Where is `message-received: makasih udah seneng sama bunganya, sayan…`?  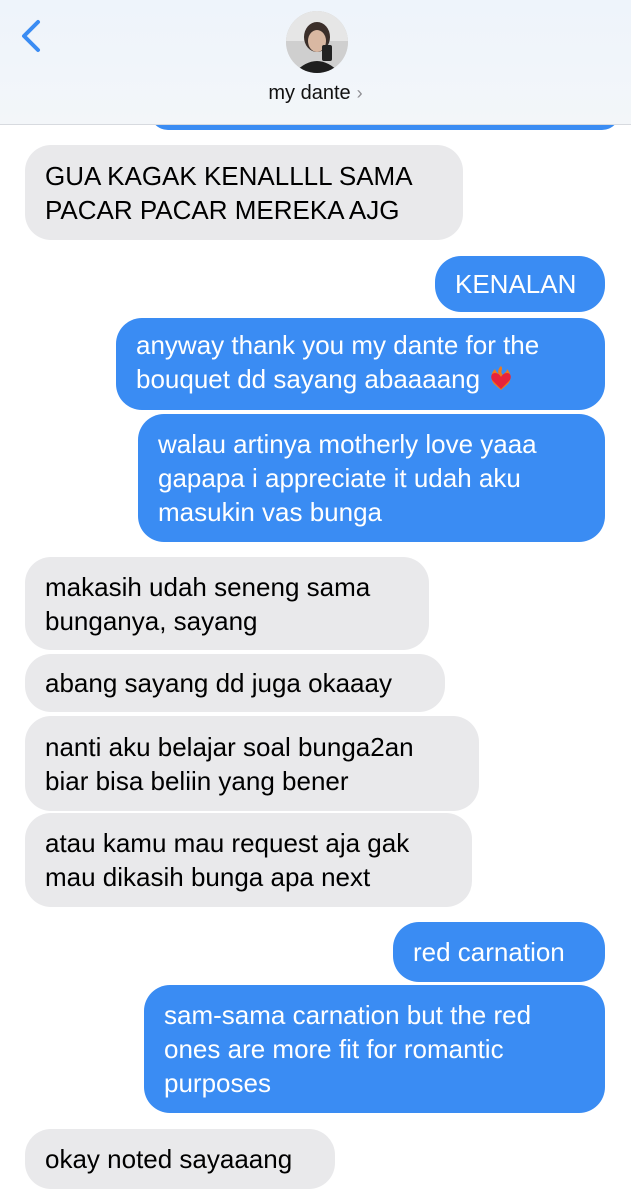
message-received: makasih udah seneng sama bunganya, sayan… is located at coordinates (227, 603).